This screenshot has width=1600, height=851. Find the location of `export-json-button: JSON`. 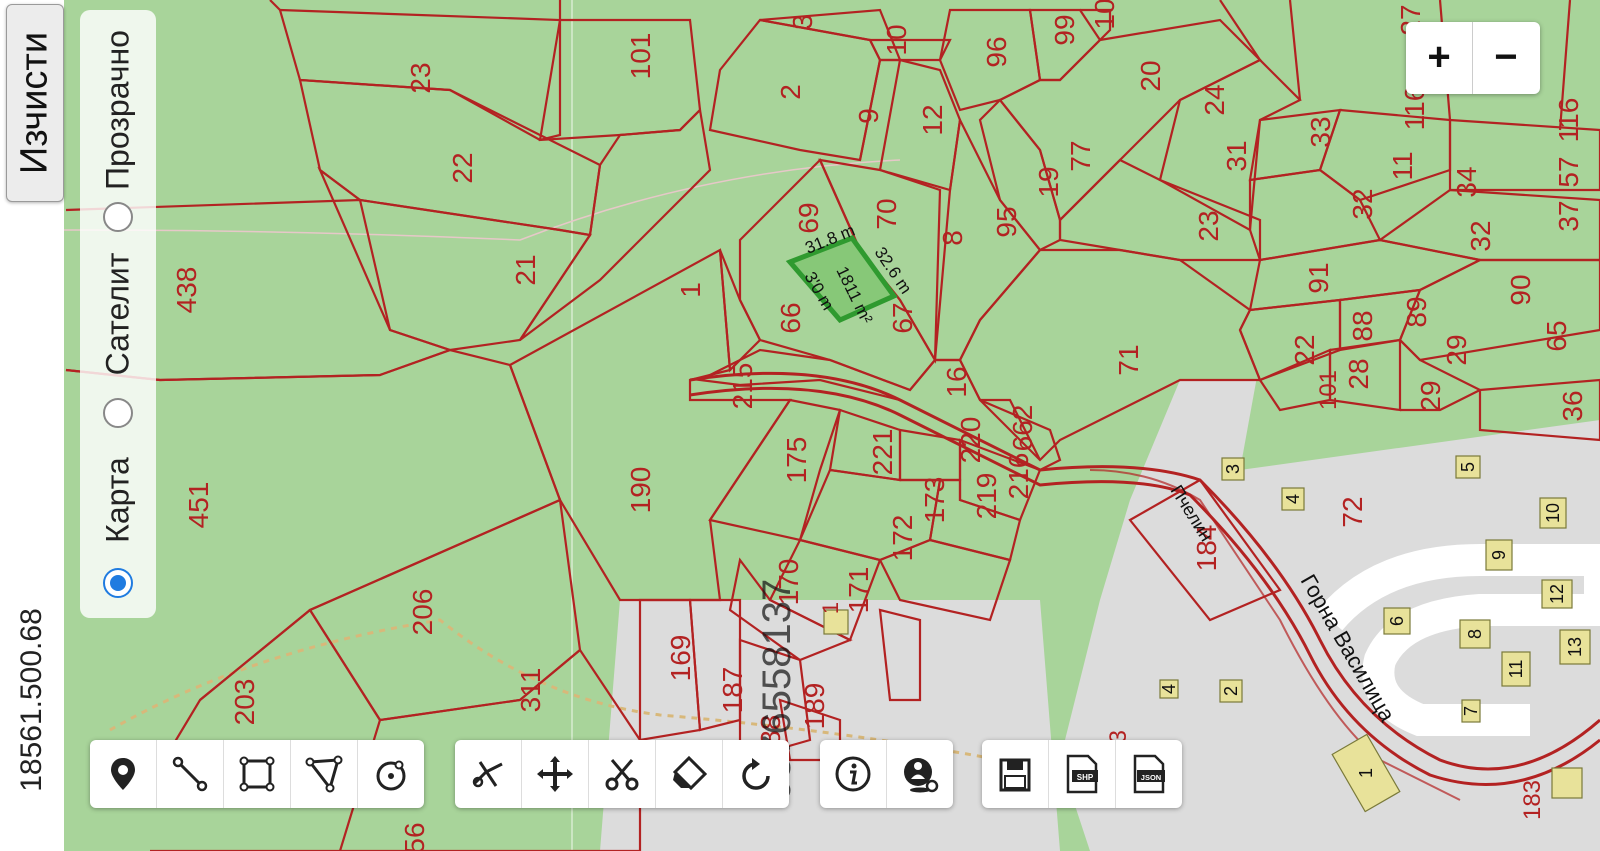

export-json-button: JSON is located at coordinates (1149, 774).